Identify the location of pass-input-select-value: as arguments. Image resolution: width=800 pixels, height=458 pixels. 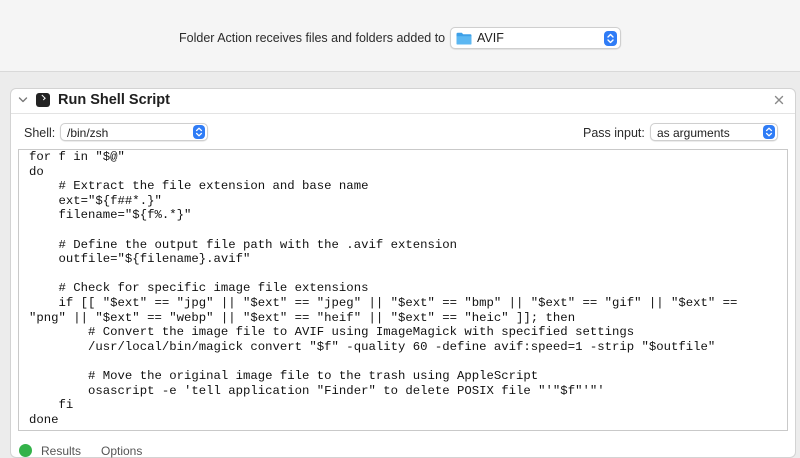
(693, 133).